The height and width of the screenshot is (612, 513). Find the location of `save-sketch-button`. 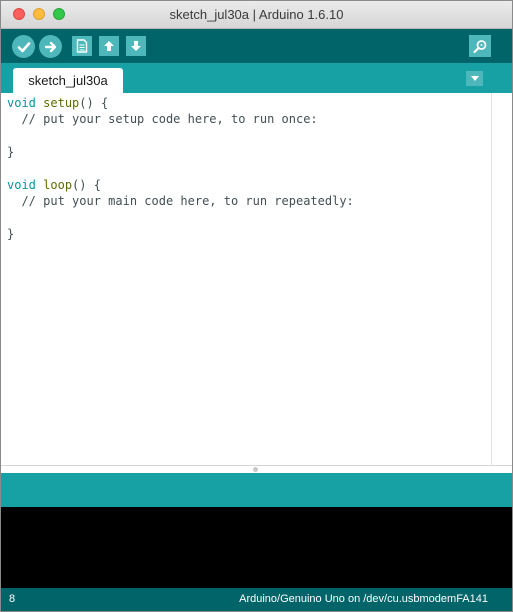

save-sketch-button is located at coordinates (136, 46).